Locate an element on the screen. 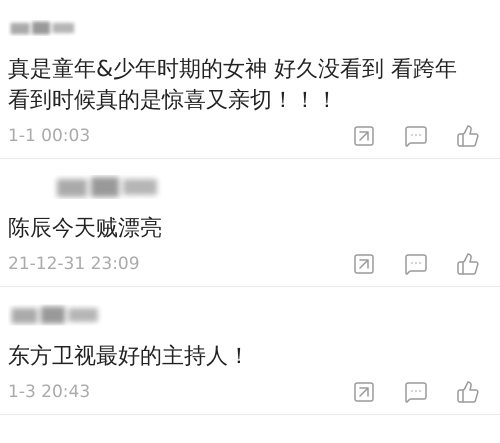 The height and width of the screenshot is (443, 500). comment-time: 1-3 20:43 is located at coordinates (49, 392).